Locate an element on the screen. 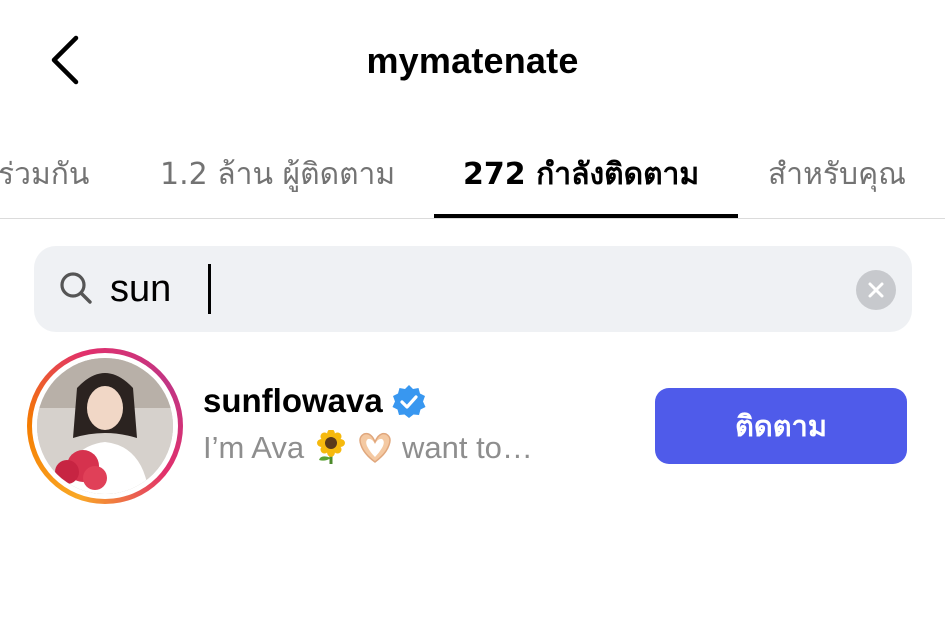 This screenshot has height=625, width=945. avatar-frame is located at coordinates (105, 426).